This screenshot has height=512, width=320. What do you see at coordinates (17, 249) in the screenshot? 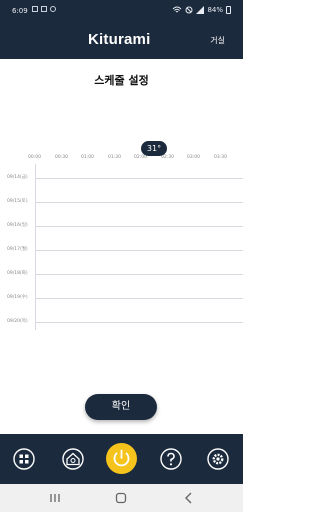
I see `day-label: 09/17(월)` at bounding box center [17, 249].